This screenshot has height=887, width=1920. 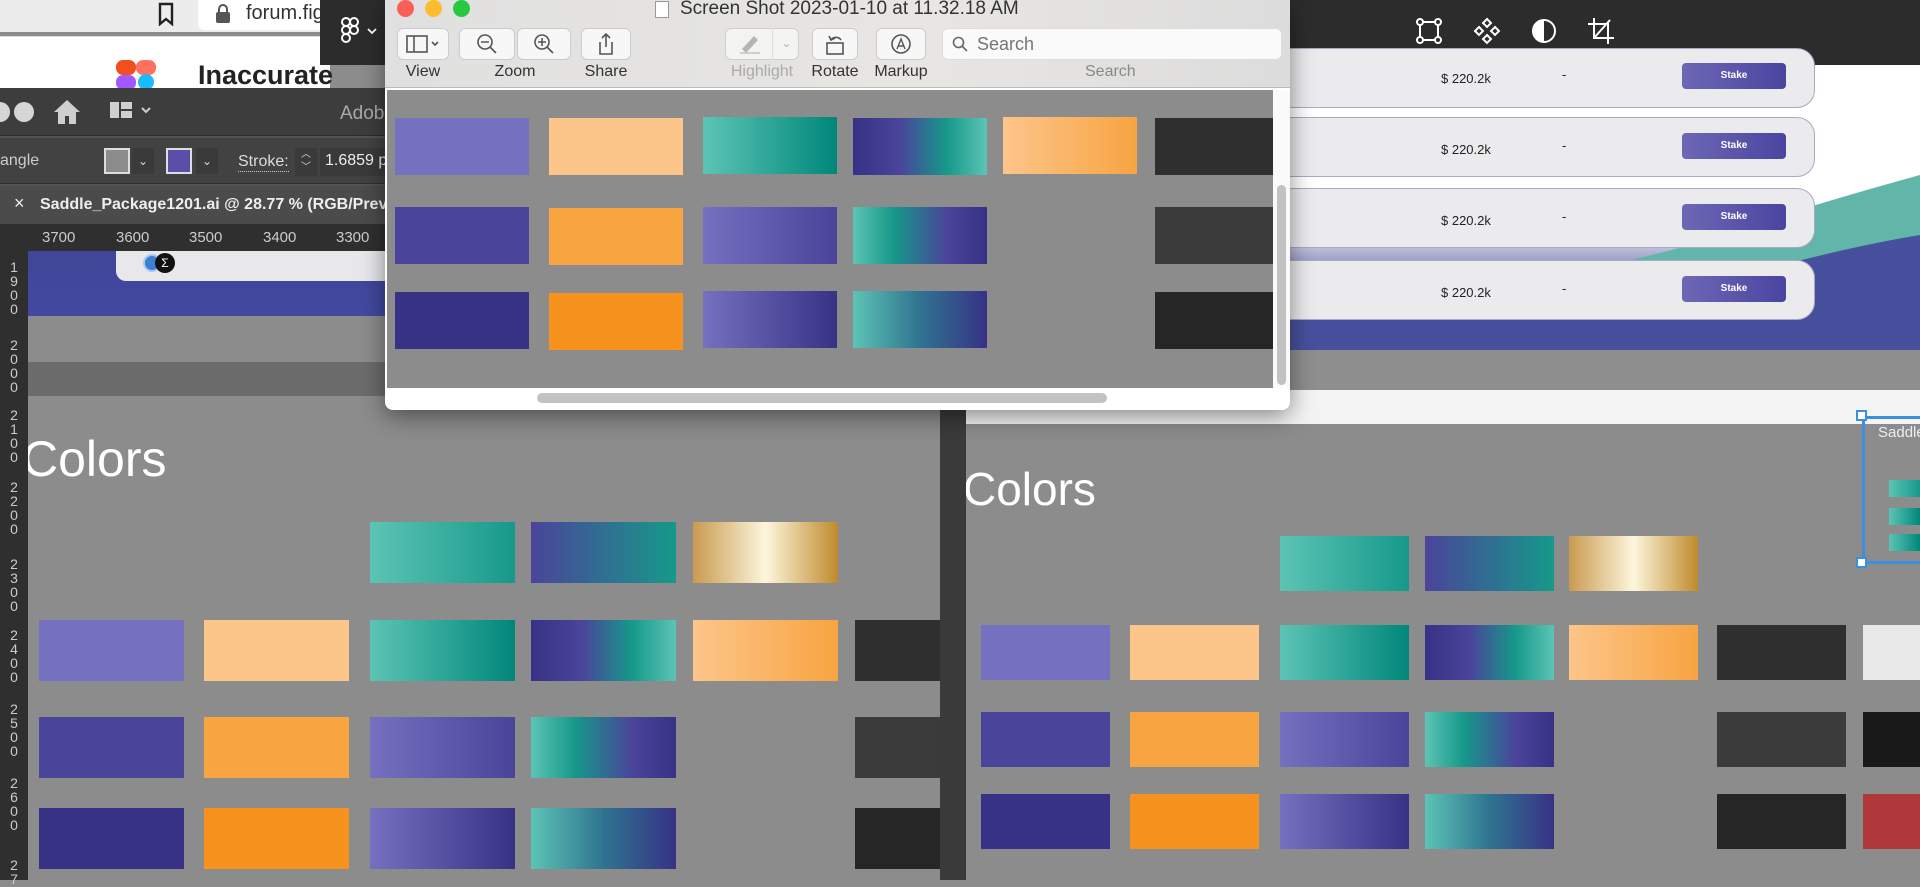 I want to click on token-icon: Σ, so click(x=165, y=263).